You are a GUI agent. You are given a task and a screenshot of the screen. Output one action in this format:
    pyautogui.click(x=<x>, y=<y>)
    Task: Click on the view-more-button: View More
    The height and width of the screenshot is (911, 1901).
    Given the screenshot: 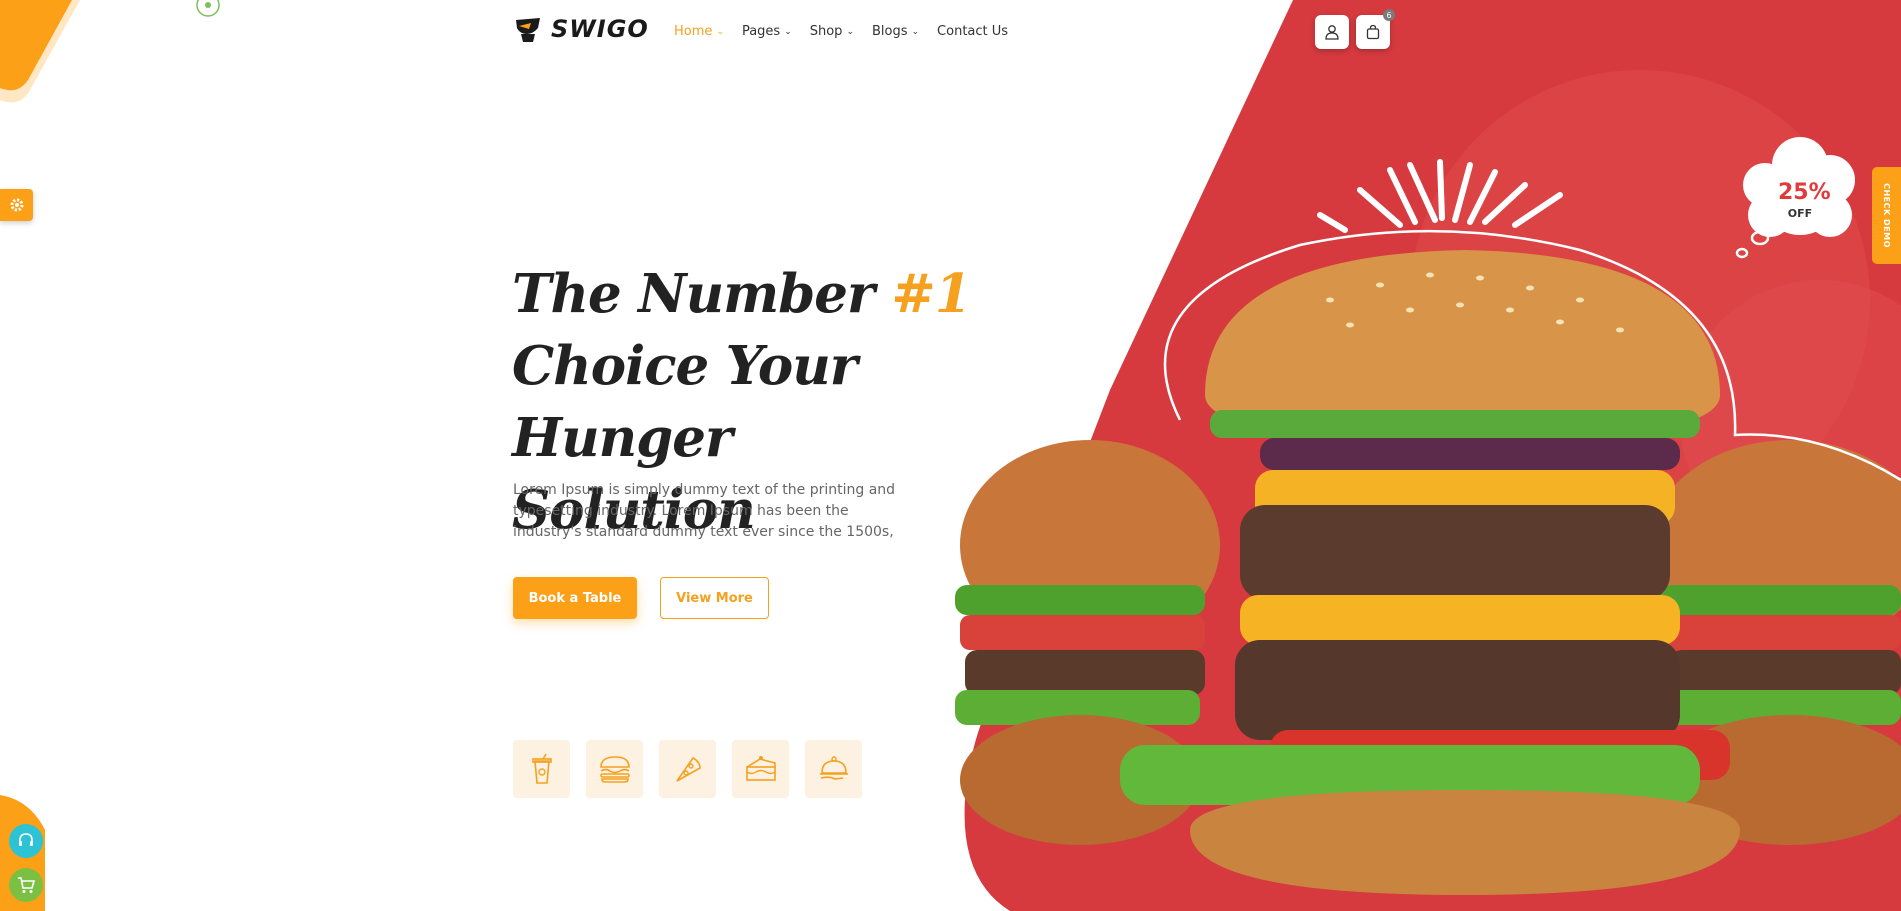 What is the action you would take?
    pyautogui.click(x=714, y=598)
    